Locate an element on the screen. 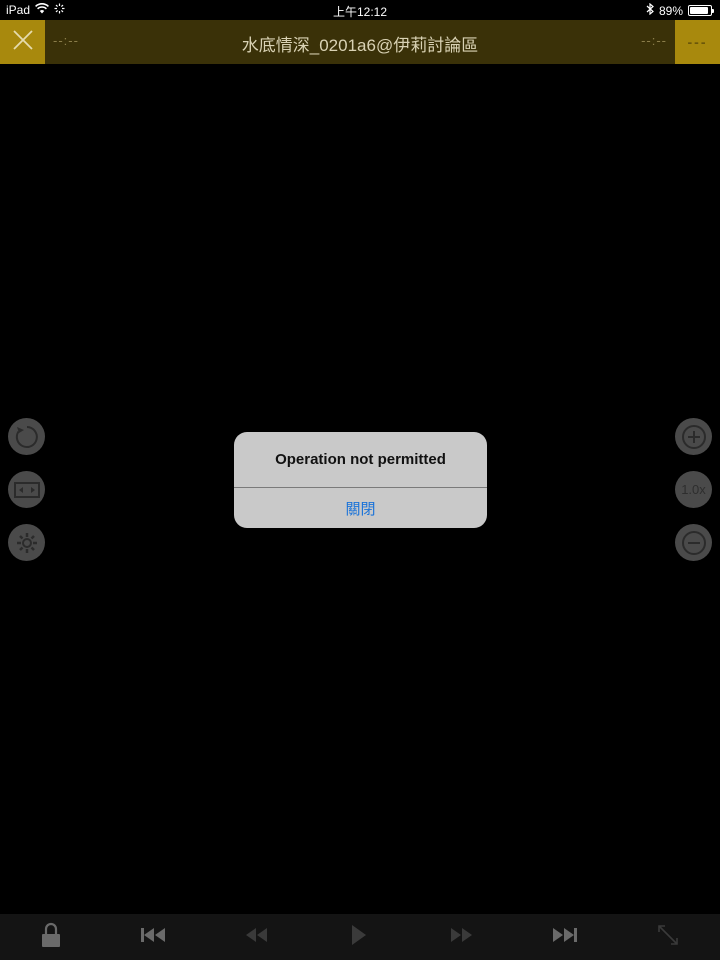 Image resolution: width=720 pixels, height=960 pixels. zoom-out-button is located at coordinates (693, 542).